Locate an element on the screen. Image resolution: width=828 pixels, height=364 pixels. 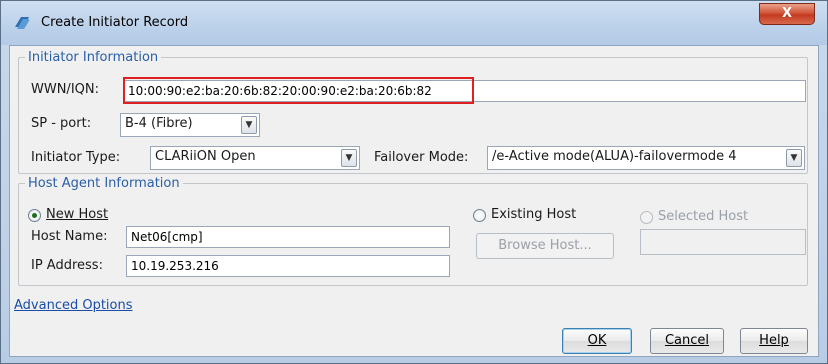
initiator-information-title: Initiator Information is located at coordinates (93, 57).